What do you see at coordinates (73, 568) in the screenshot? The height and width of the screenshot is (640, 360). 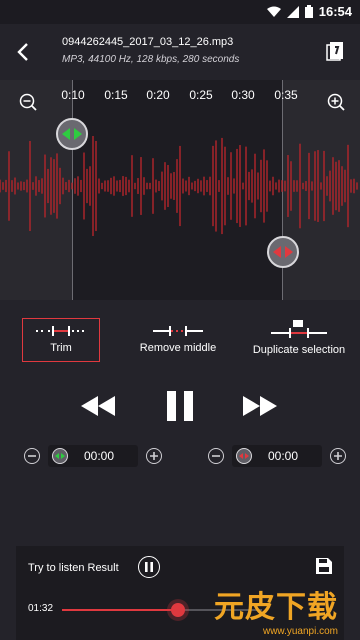 I see `result-label: Try to listen Result` at bounding box center [73, 568].